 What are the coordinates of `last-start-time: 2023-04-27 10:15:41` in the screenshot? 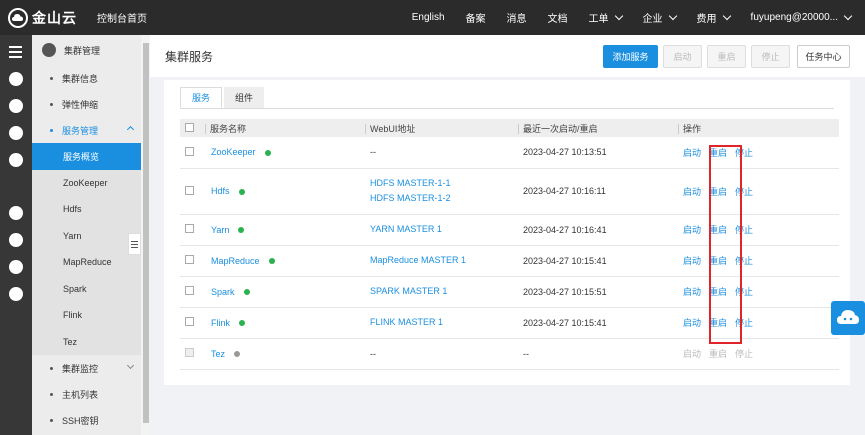 It's located at (565, 322).